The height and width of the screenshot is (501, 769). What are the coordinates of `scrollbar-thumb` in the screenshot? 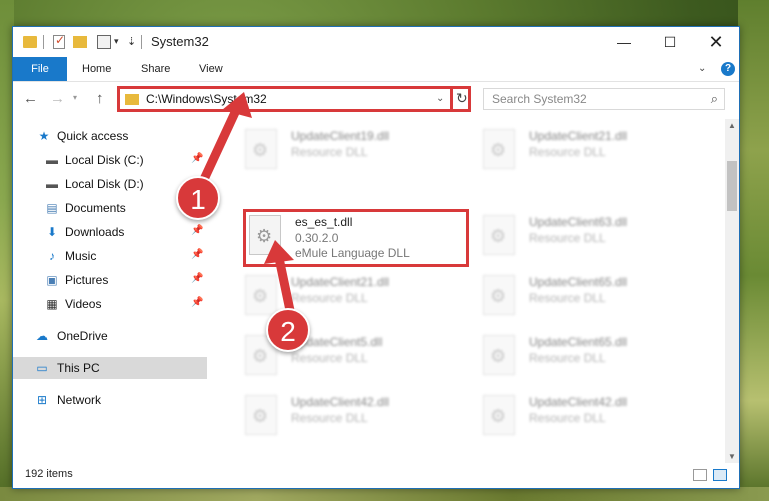 It's located at (732, 186).